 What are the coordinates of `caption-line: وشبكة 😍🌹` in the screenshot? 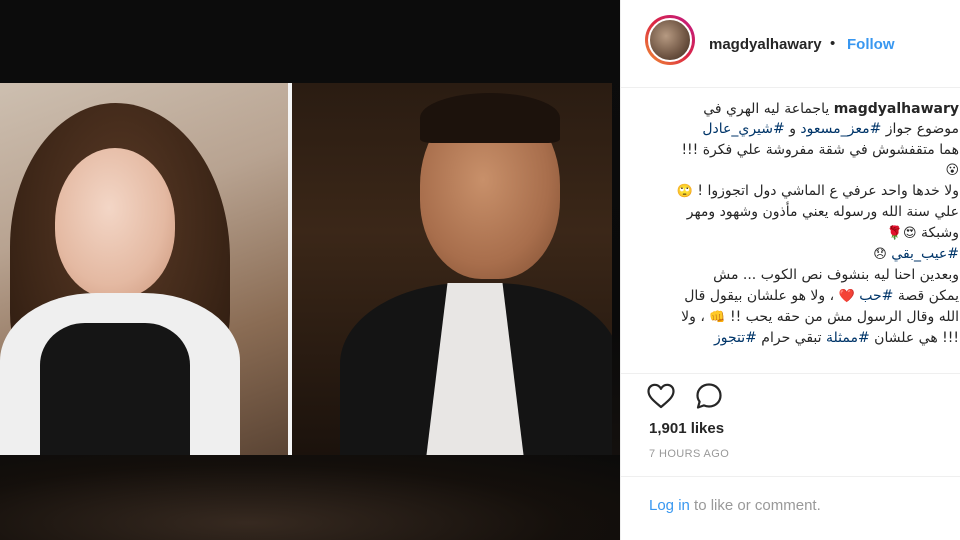 It's located at (796, 233).